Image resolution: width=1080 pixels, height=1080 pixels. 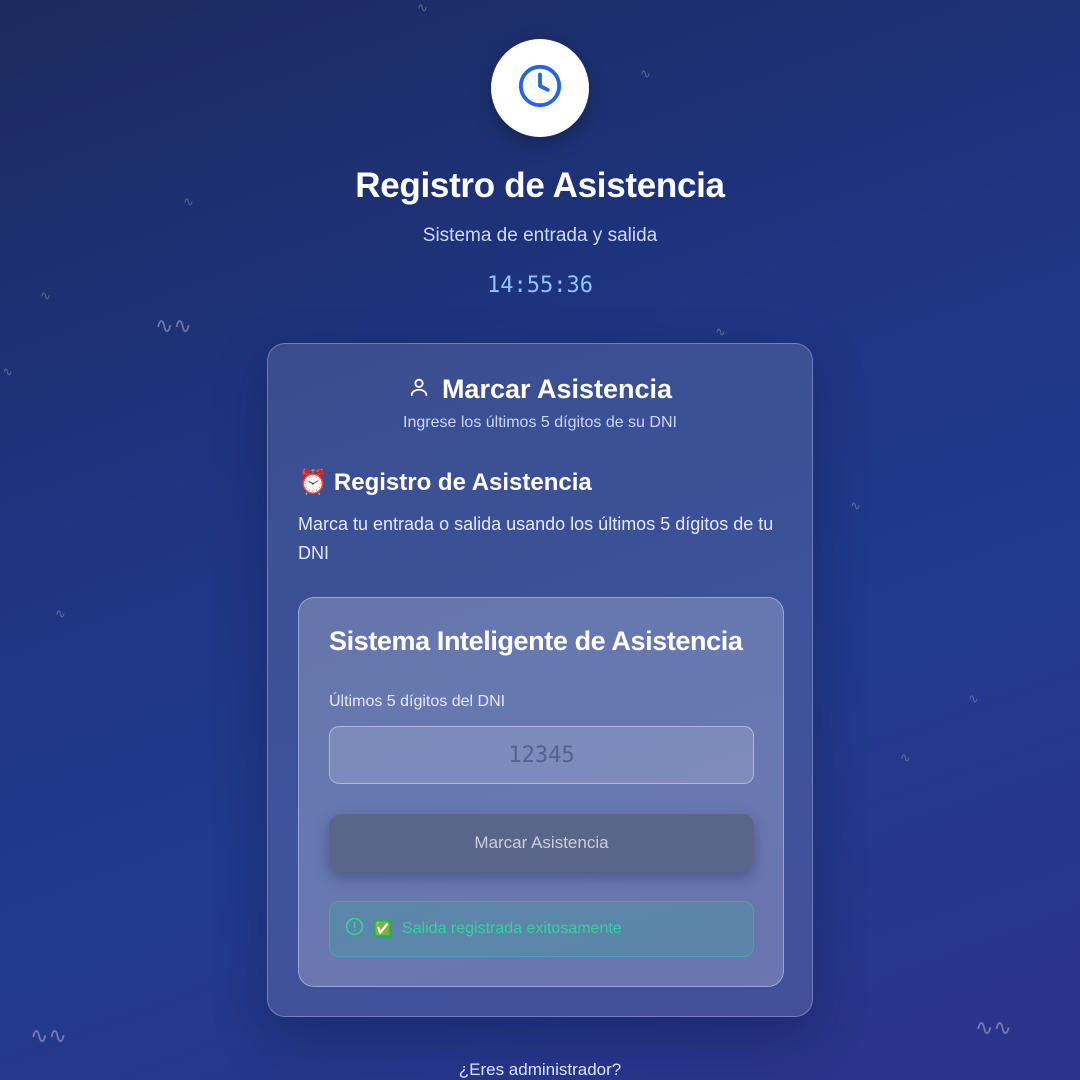 I want to click on card-header: Marcar Asistencia, so click(x=540, y=389).